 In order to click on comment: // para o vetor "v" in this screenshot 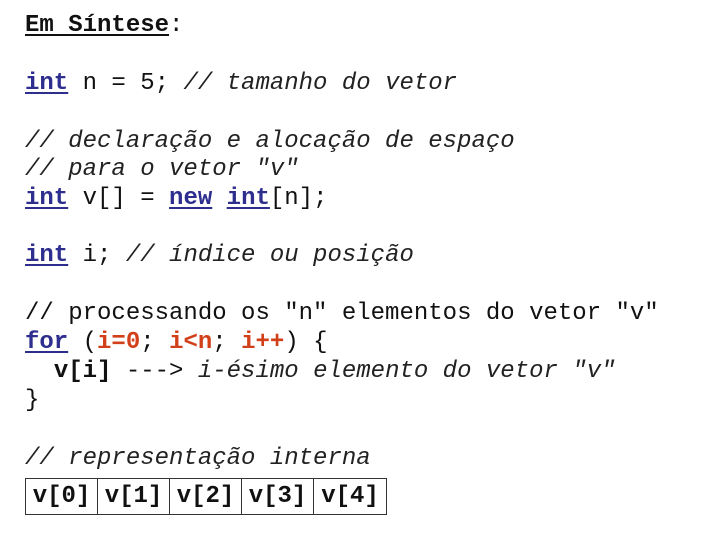, I will do `click(162, 169)`.